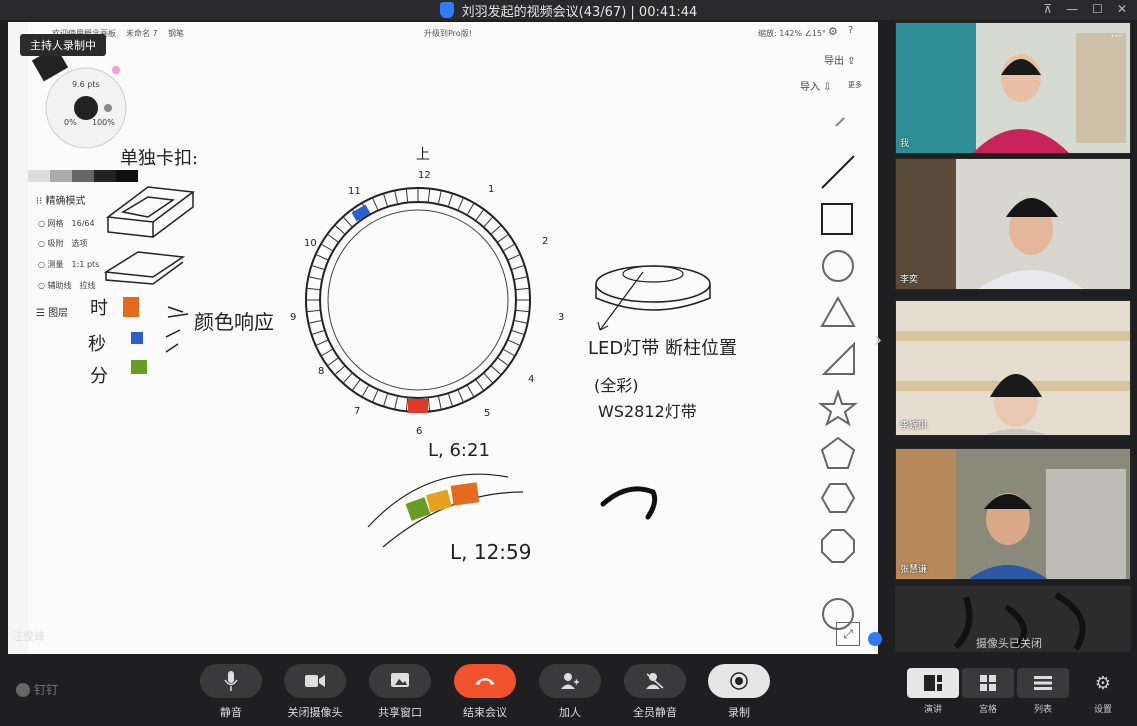 This screenshot has height=726, width=1137. Describe the element at coordinates (485, 712) in the screenshot. I see `end-meeting-label: 结束会议` at that location.